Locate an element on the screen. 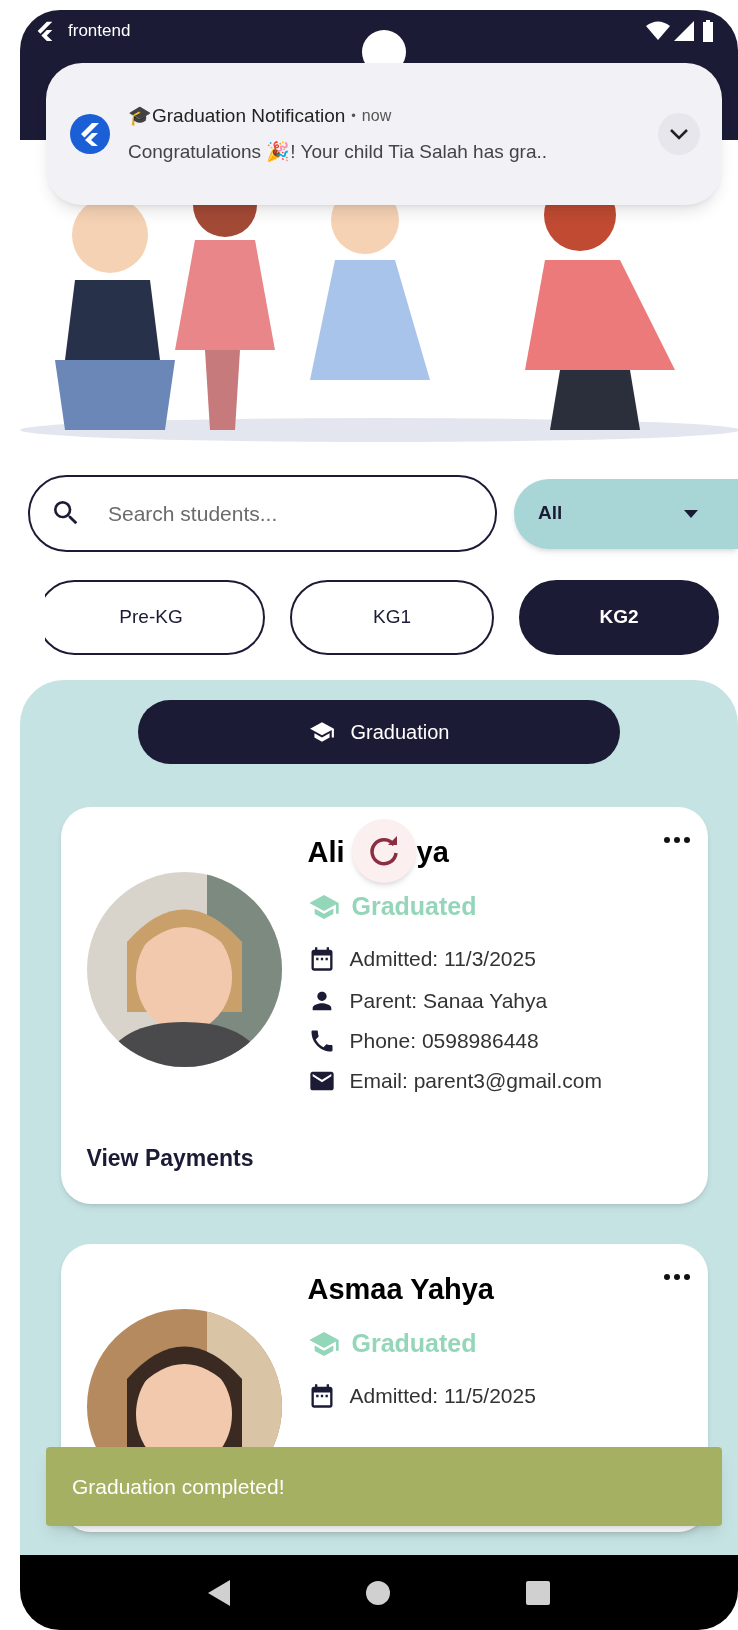  notification-time: now is located at coordinates (376, 115).